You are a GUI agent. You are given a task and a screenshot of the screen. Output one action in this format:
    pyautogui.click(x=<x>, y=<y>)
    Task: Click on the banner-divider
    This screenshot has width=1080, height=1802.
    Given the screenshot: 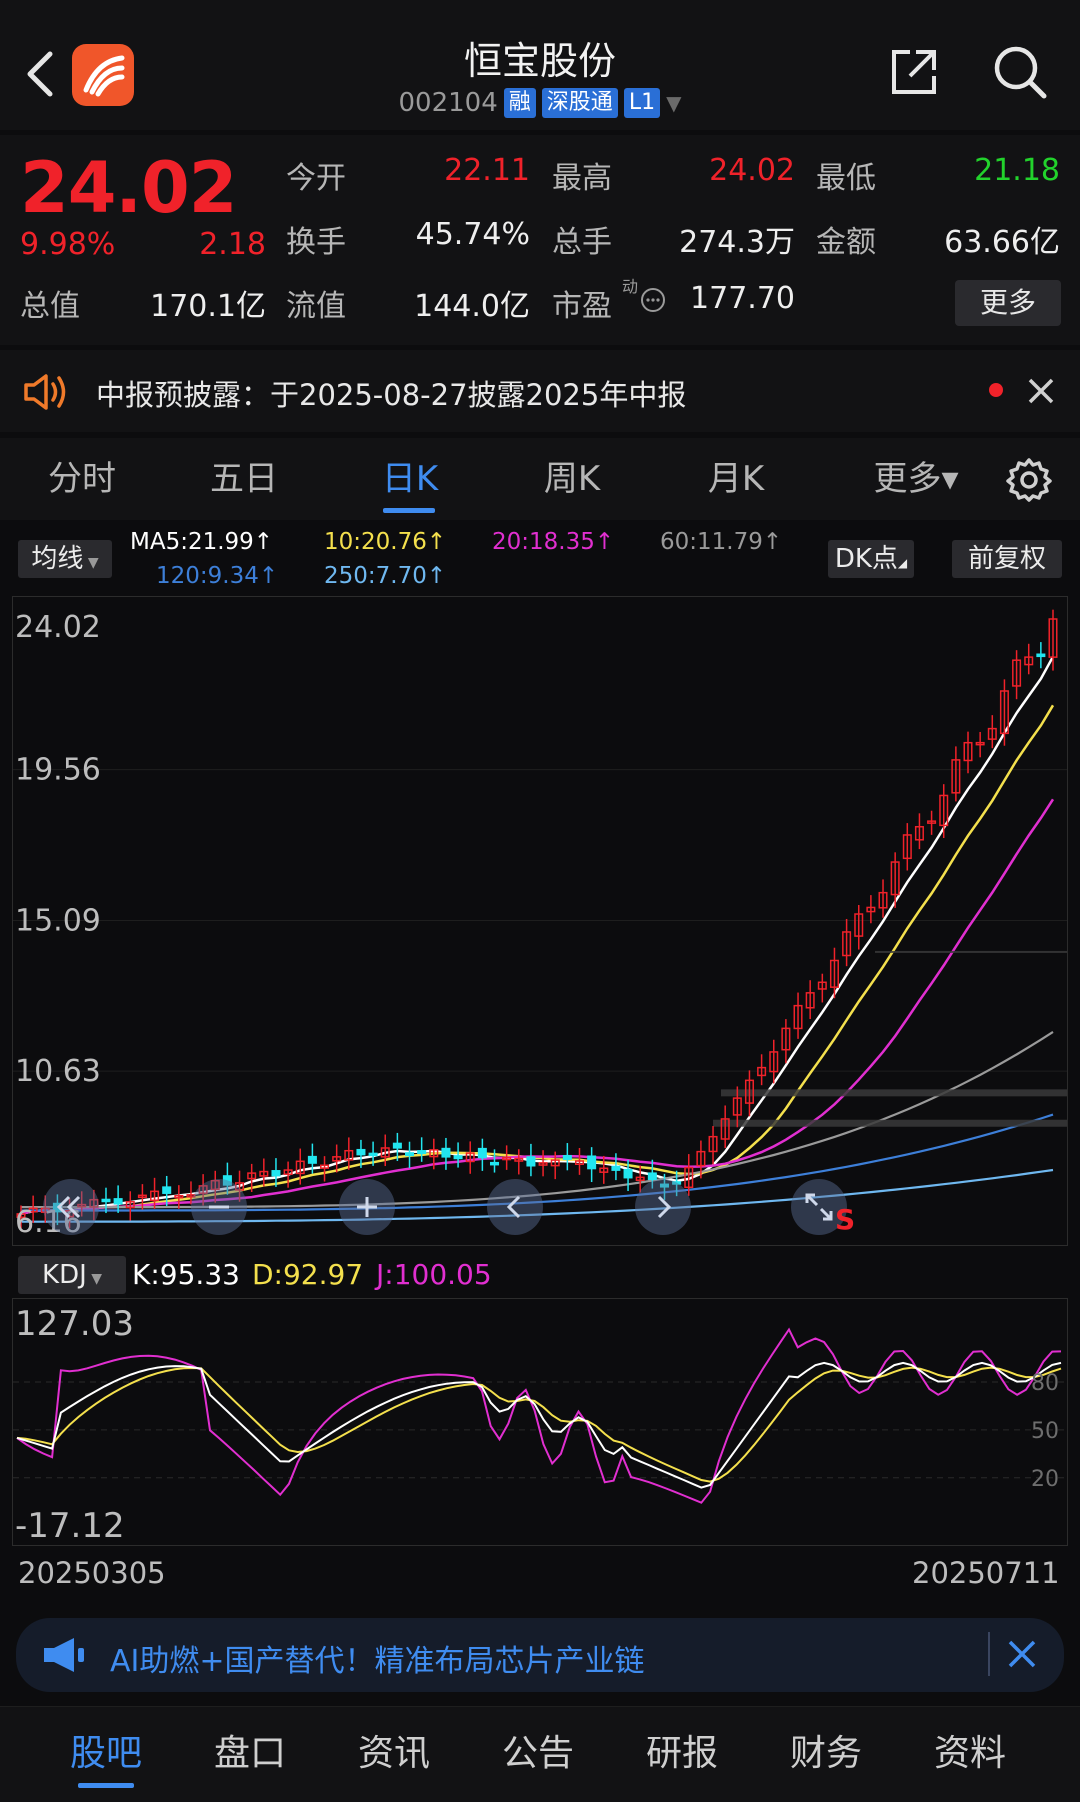 What is the action you would take?
    pyautogui.click(x=989, y=1654)
    